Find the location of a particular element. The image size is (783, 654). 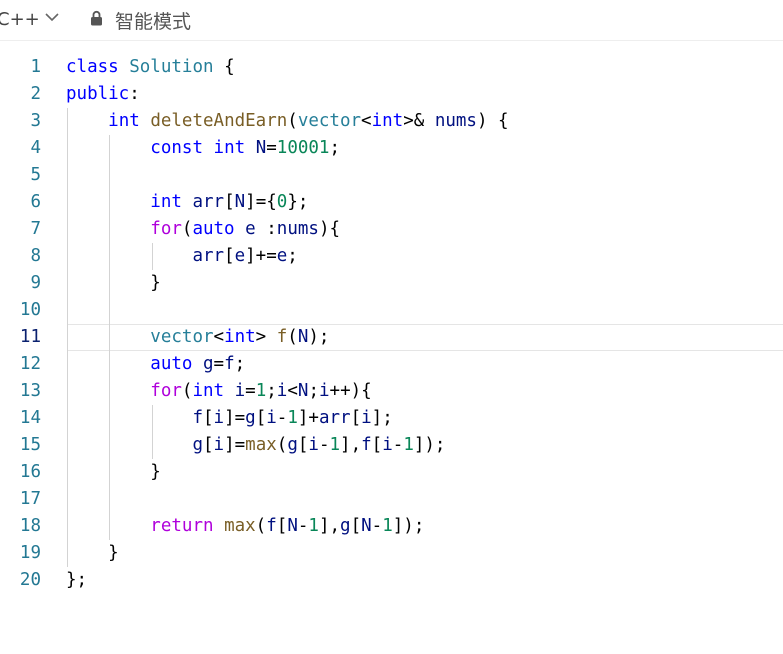

code-token: deleteAndEarn is located at coordinates (219, 121).